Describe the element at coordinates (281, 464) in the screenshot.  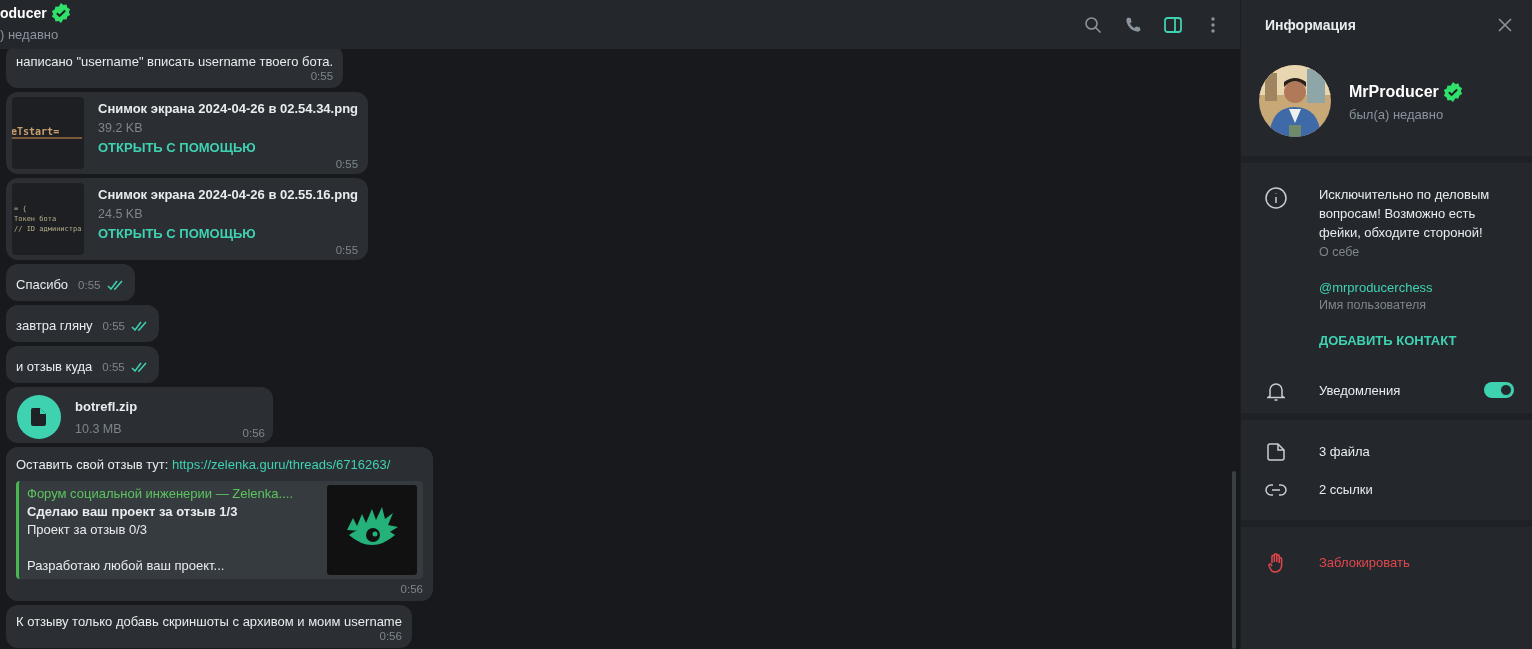
I see `message-link: https://zelenka.guru/threads/6716263/` at that location.